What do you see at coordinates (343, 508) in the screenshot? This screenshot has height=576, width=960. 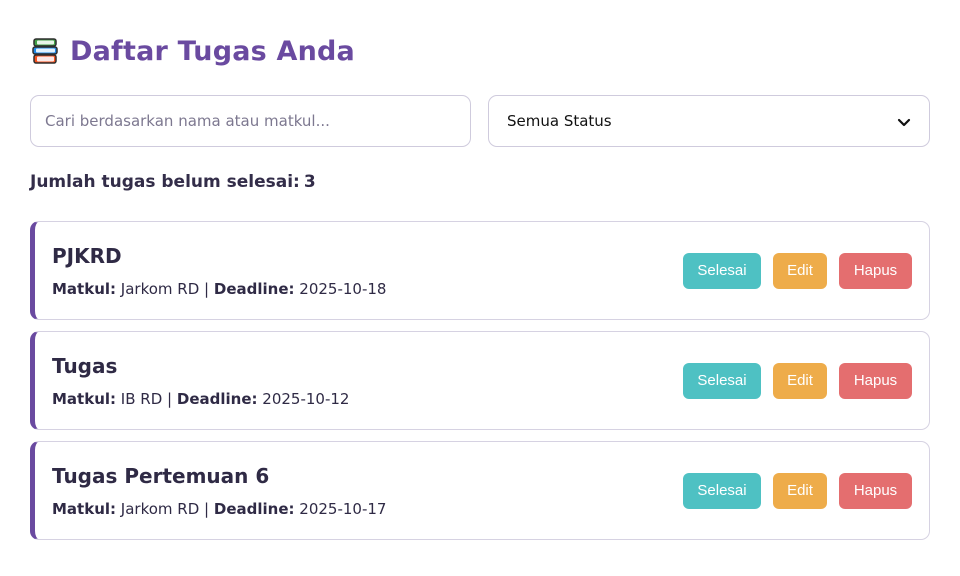 I see `task-deadline: 2025-10-17` at bounding box center [343, 508].